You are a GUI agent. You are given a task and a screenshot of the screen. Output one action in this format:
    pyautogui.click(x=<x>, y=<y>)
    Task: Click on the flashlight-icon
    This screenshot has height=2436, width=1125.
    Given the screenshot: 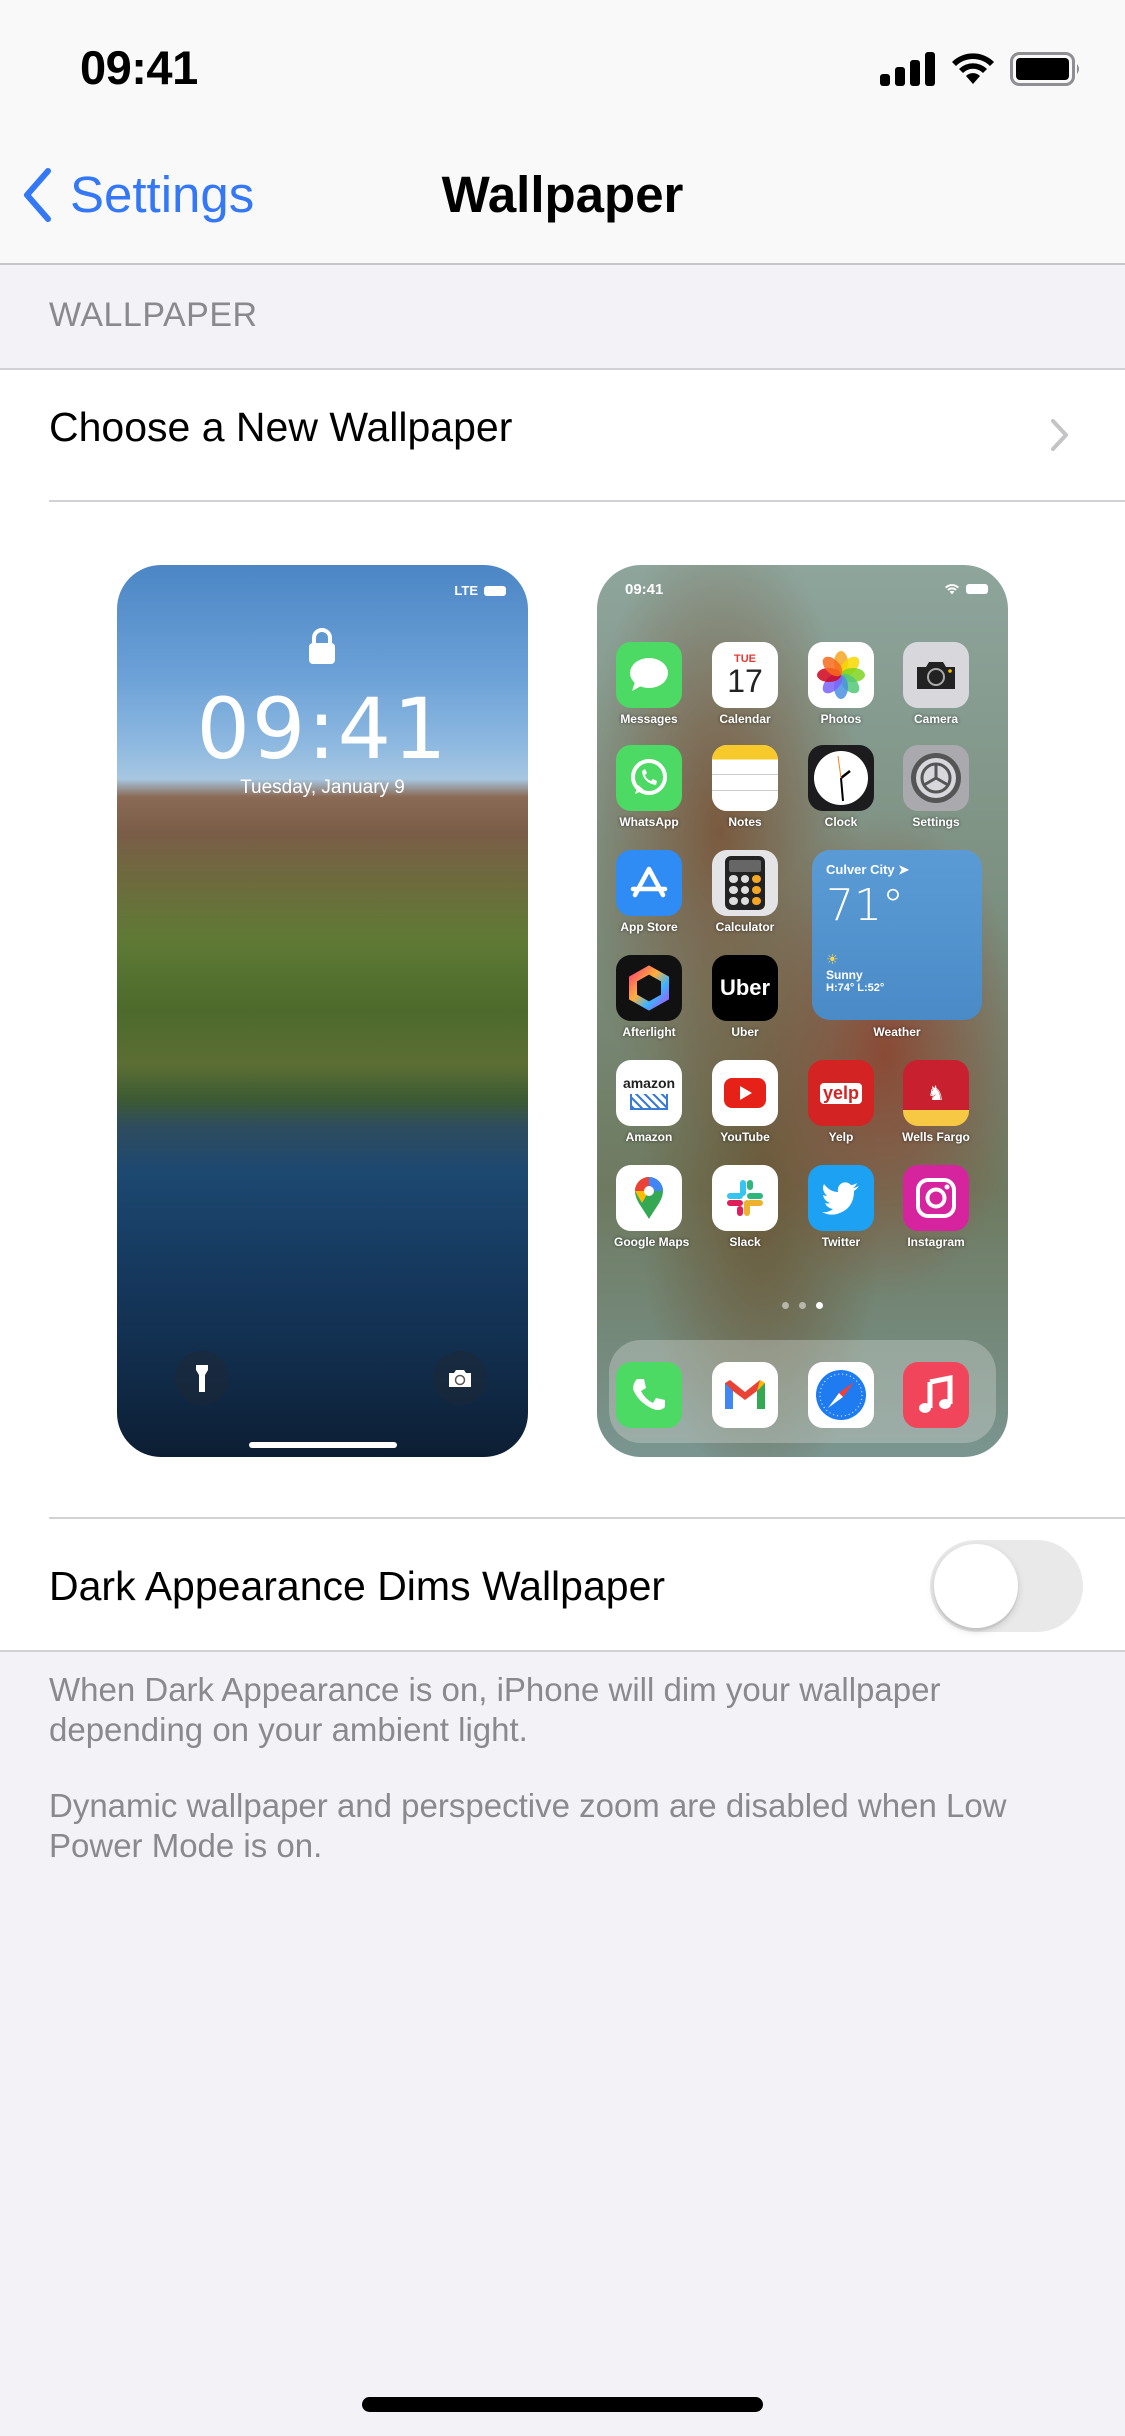 What is the action you would take?
    pyautogui.click(x=202, y=1378)
    